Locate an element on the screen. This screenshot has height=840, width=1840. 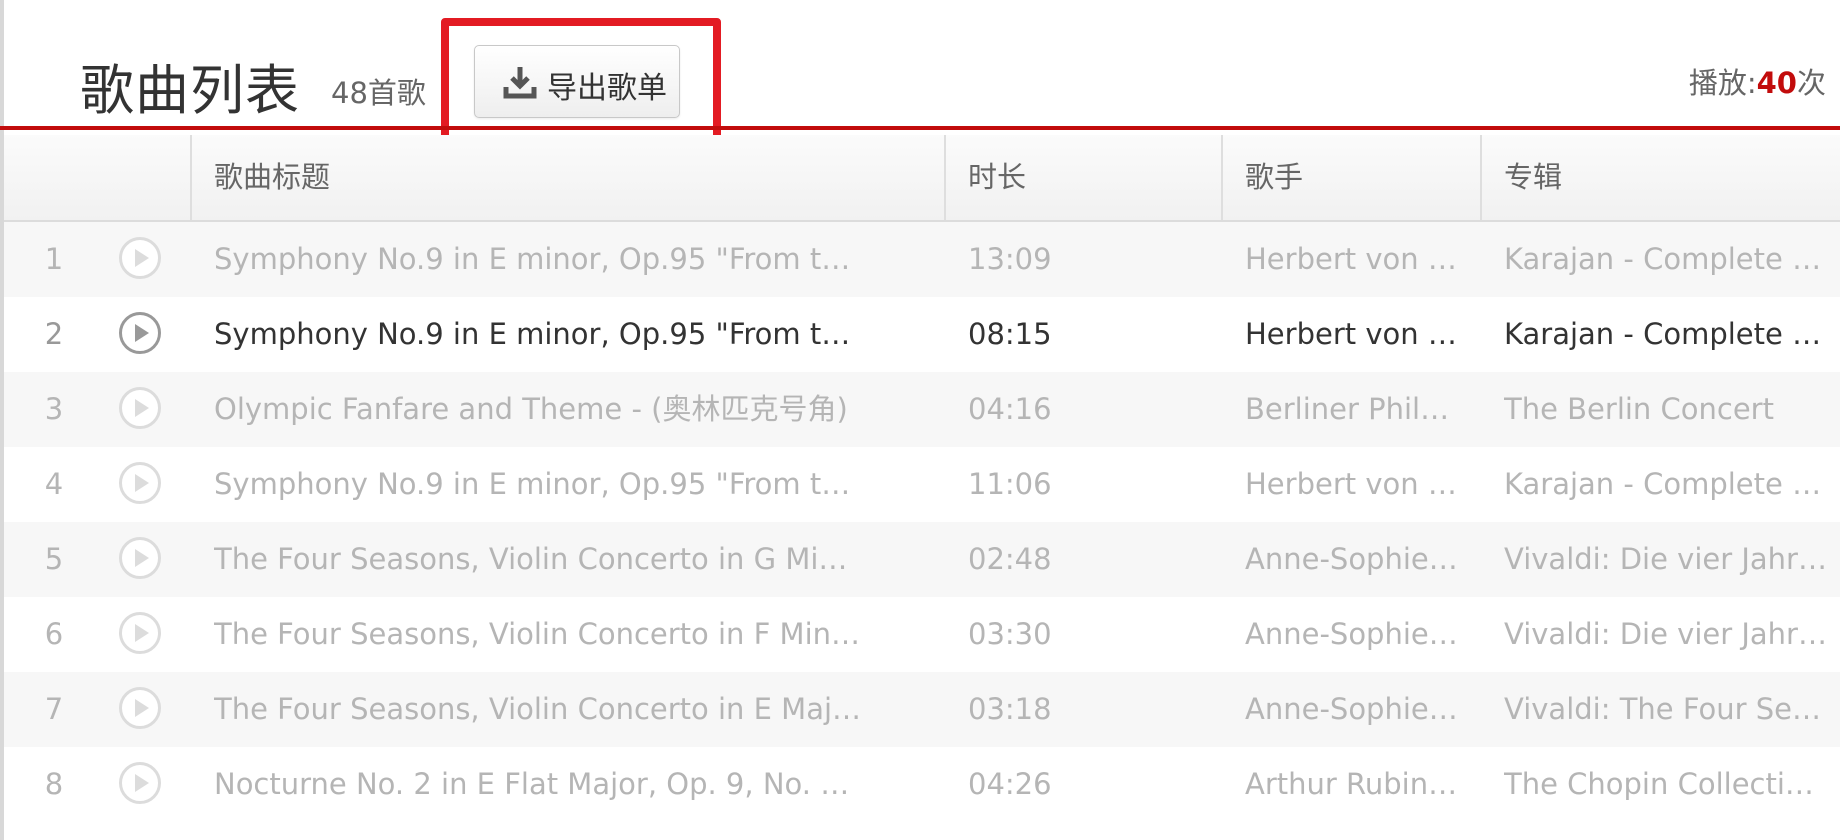
song-index: 7 is located at coordinates (54, 709).